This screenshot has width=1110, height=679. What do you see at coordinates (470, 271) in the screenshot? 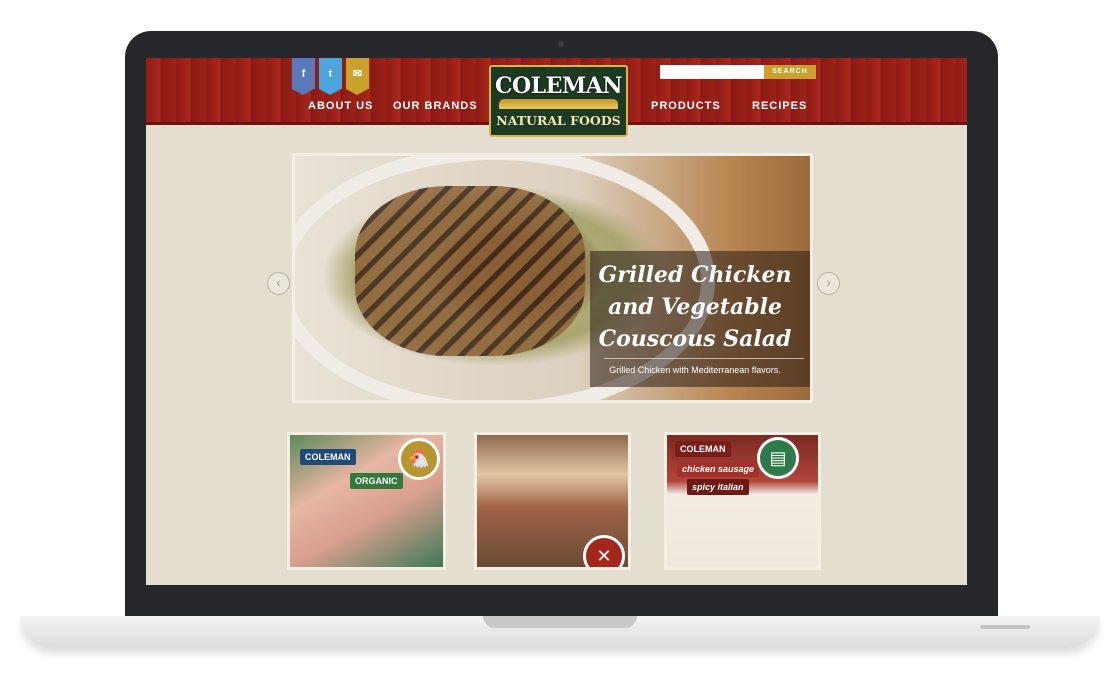
I see `hero-grilled-chicken-image` at bounding box center [470, 271].